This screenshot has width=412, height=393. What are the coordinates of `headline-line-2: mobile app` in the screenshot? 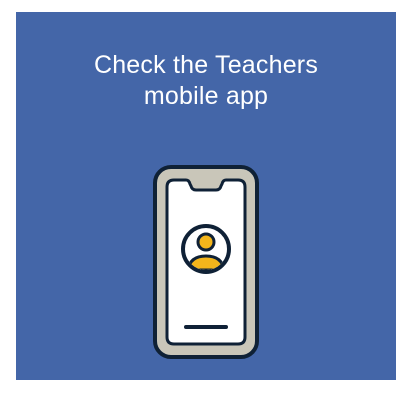 It's located at (206, 96).